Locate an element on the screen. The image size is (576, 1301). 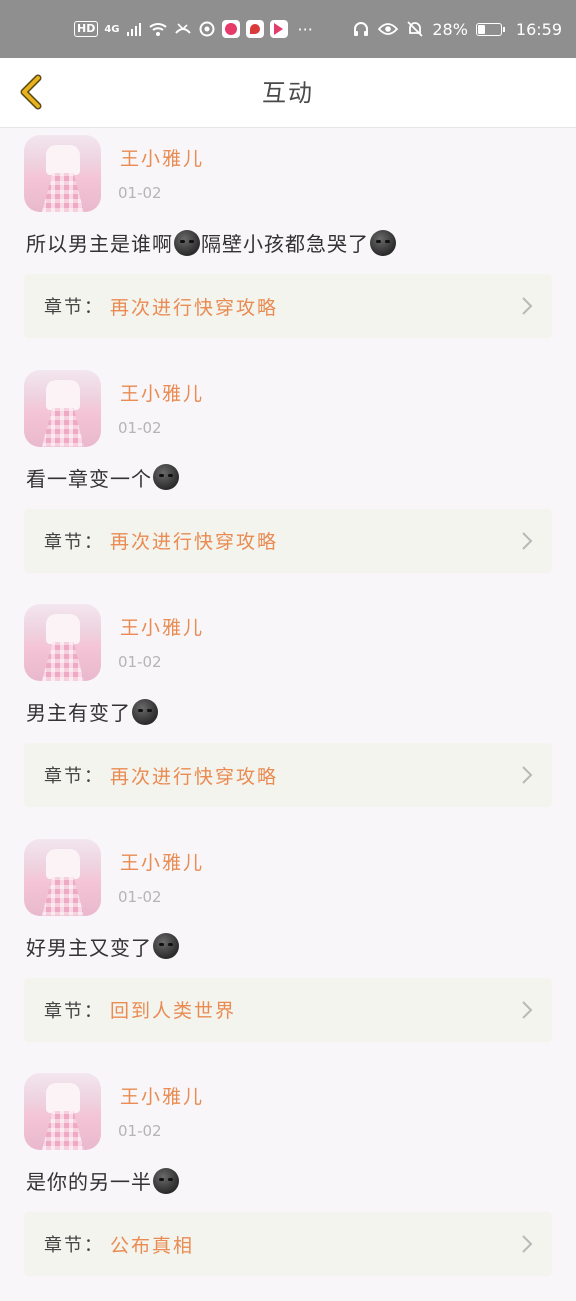
comment-text: 男主有变了 is located at coordinates (92, 711).